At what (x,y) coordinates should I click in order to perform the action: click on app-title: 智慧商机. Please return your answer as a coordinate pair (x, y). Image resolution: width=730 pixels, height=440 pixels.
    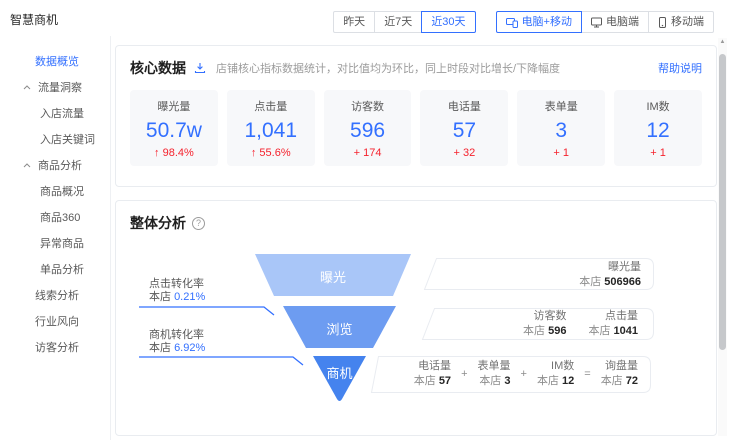
    Looking at the image, I should click on (34, 19).